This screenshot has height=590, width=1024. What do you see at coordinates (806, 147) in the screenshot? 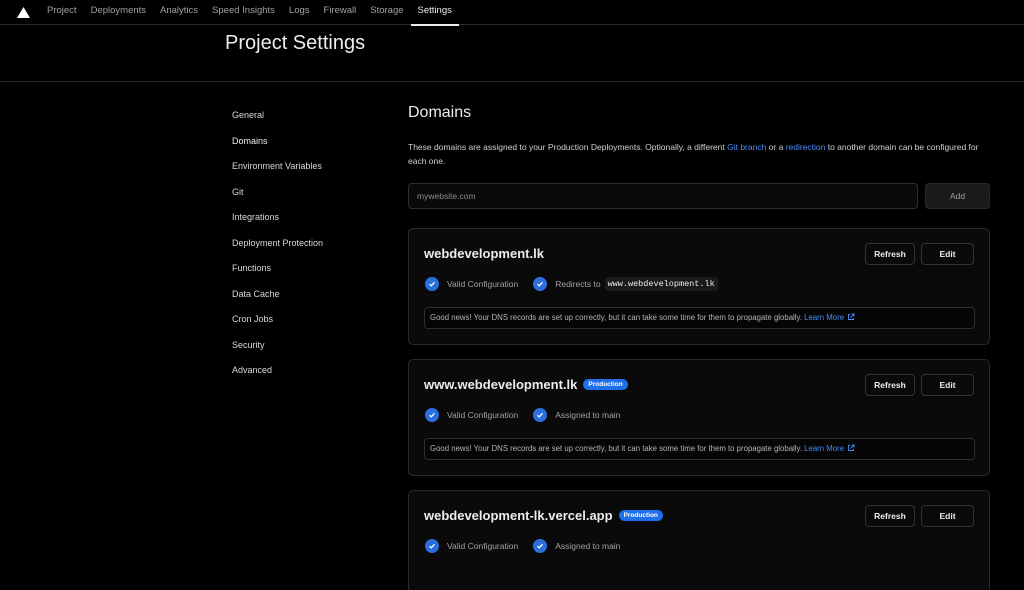
I see `redirection-link: redirection` at bounding box center [806, 147].